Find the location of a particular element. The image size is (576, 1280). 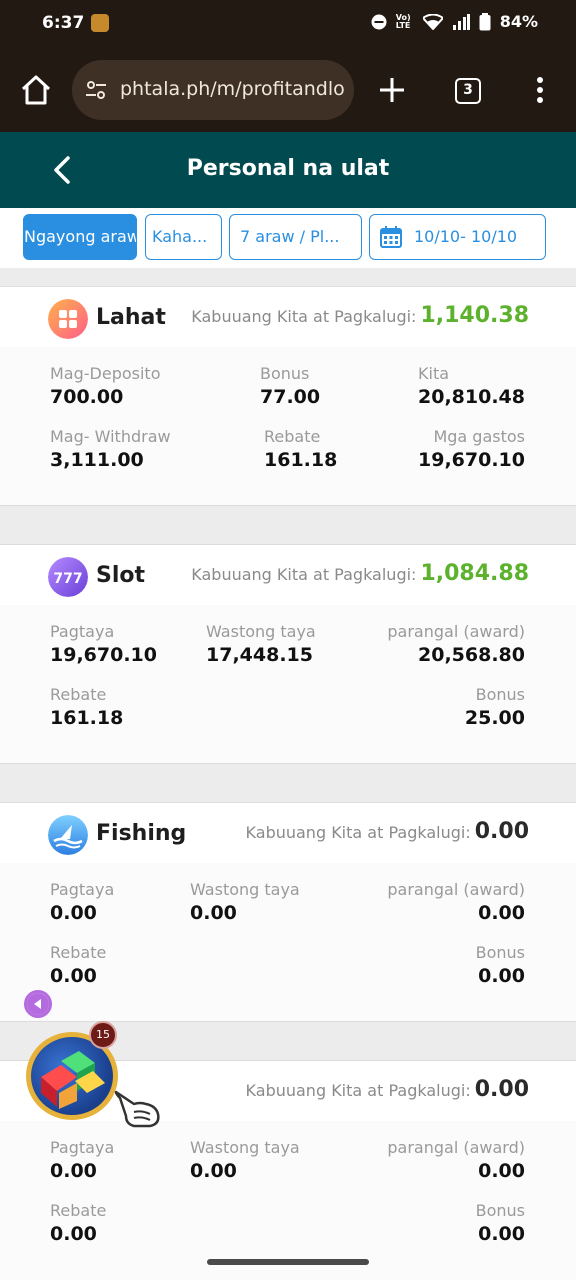

notification-app-icon is located at coordinates (100, 23).